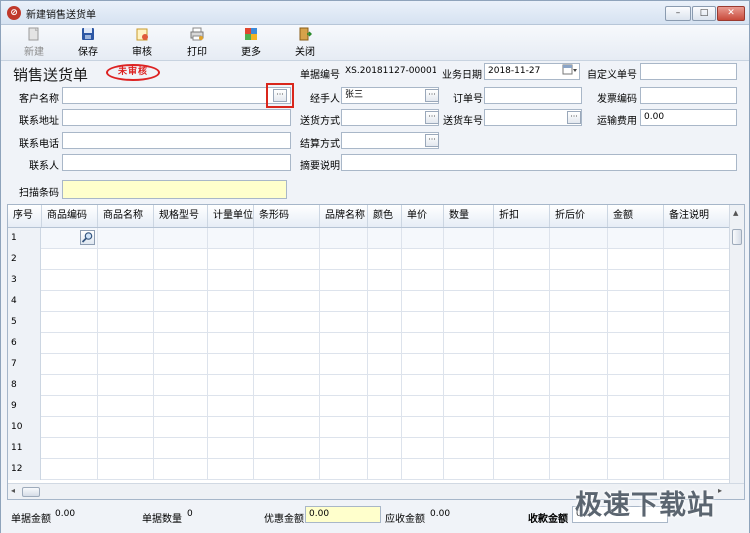 This screenshot has width=750, height=533. Describe the element at coordinates (432, 140) in the screenshot. I see `settle-lookup-button: ···` at that location.